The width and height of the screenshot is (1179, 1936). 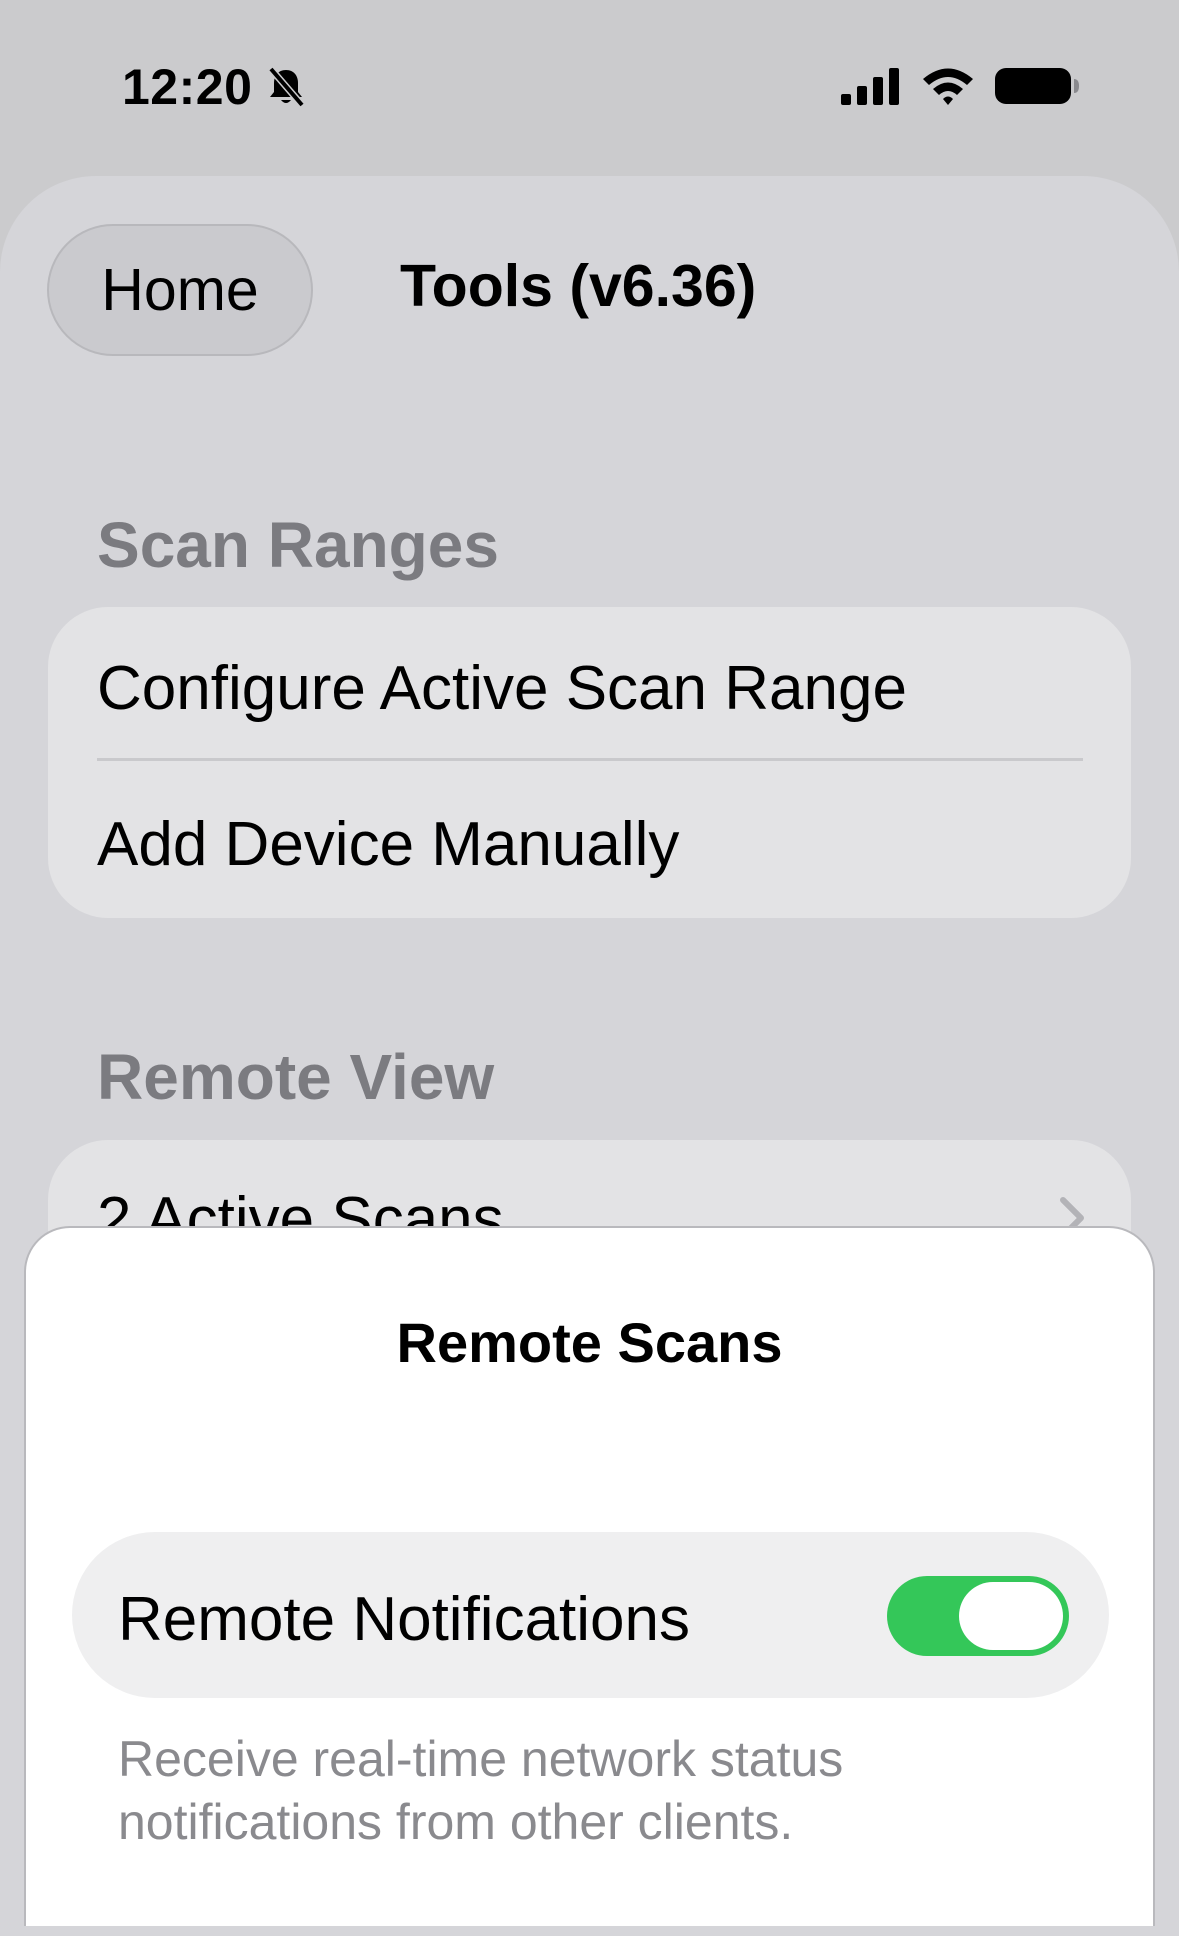 What do you see at coordinates (187, 87) in the screenshot?
I see `status-time: 12:20` at bounding box center [187, 87].